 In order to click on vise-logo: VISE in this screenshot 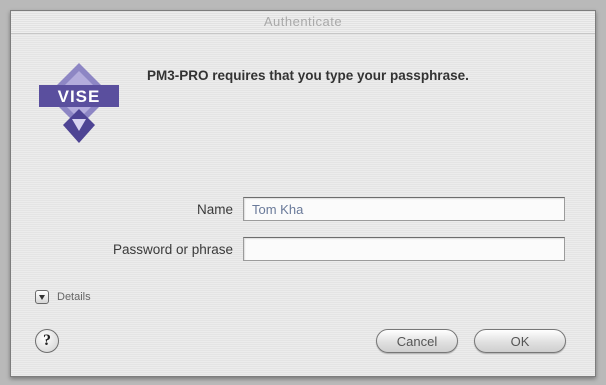, I will do `click(79, 103)`.